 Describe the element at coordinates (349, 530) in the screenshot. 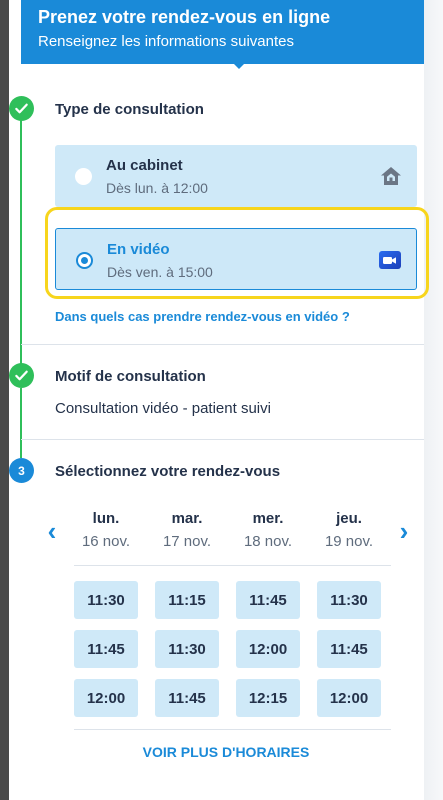

I see `day-header-thu: jeu. 19 nov.` at that location.